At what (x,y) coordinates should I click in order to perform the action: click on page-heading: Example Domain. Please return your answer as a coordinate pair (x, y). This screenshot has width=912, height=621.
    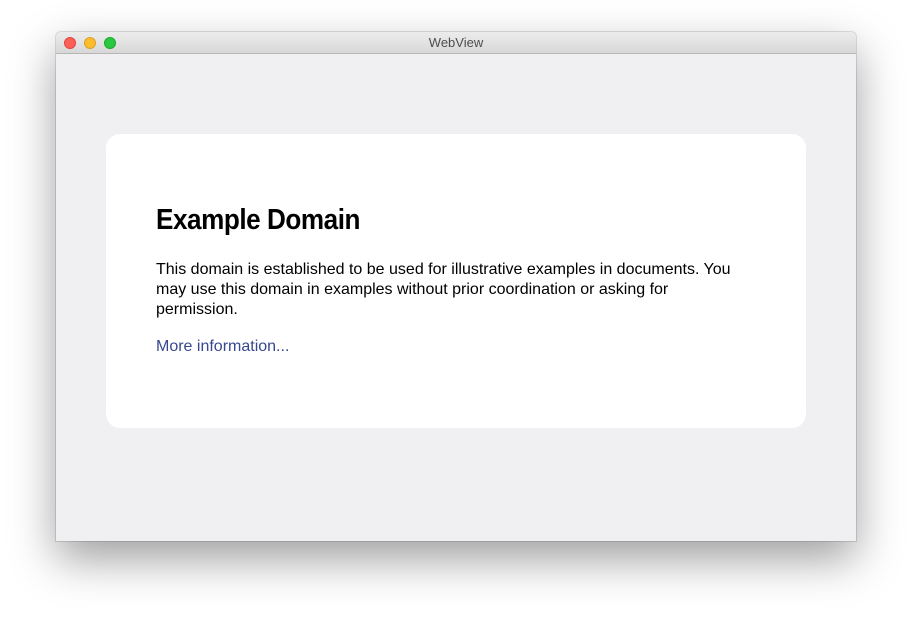
    Looking at the image, I should click on (258, 220).